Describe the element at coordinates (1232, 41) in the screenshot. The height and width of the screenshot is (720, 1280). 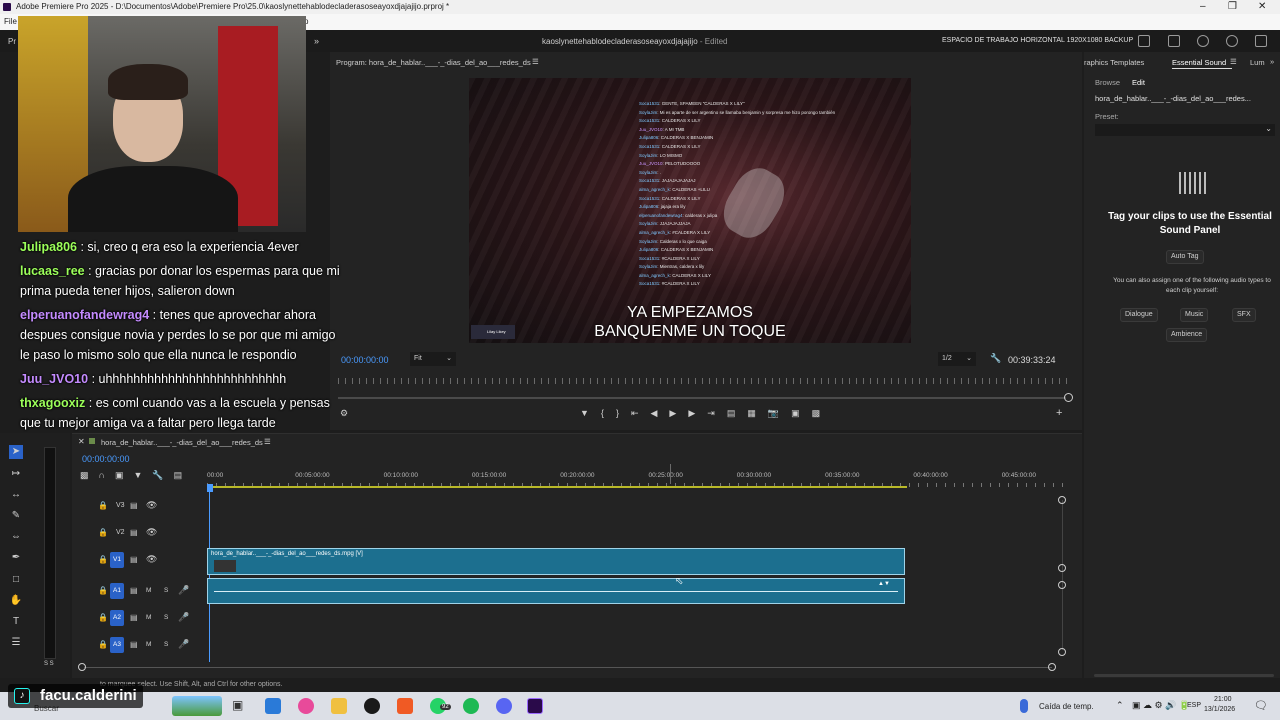
I see `fullscreen-icon` at that location.